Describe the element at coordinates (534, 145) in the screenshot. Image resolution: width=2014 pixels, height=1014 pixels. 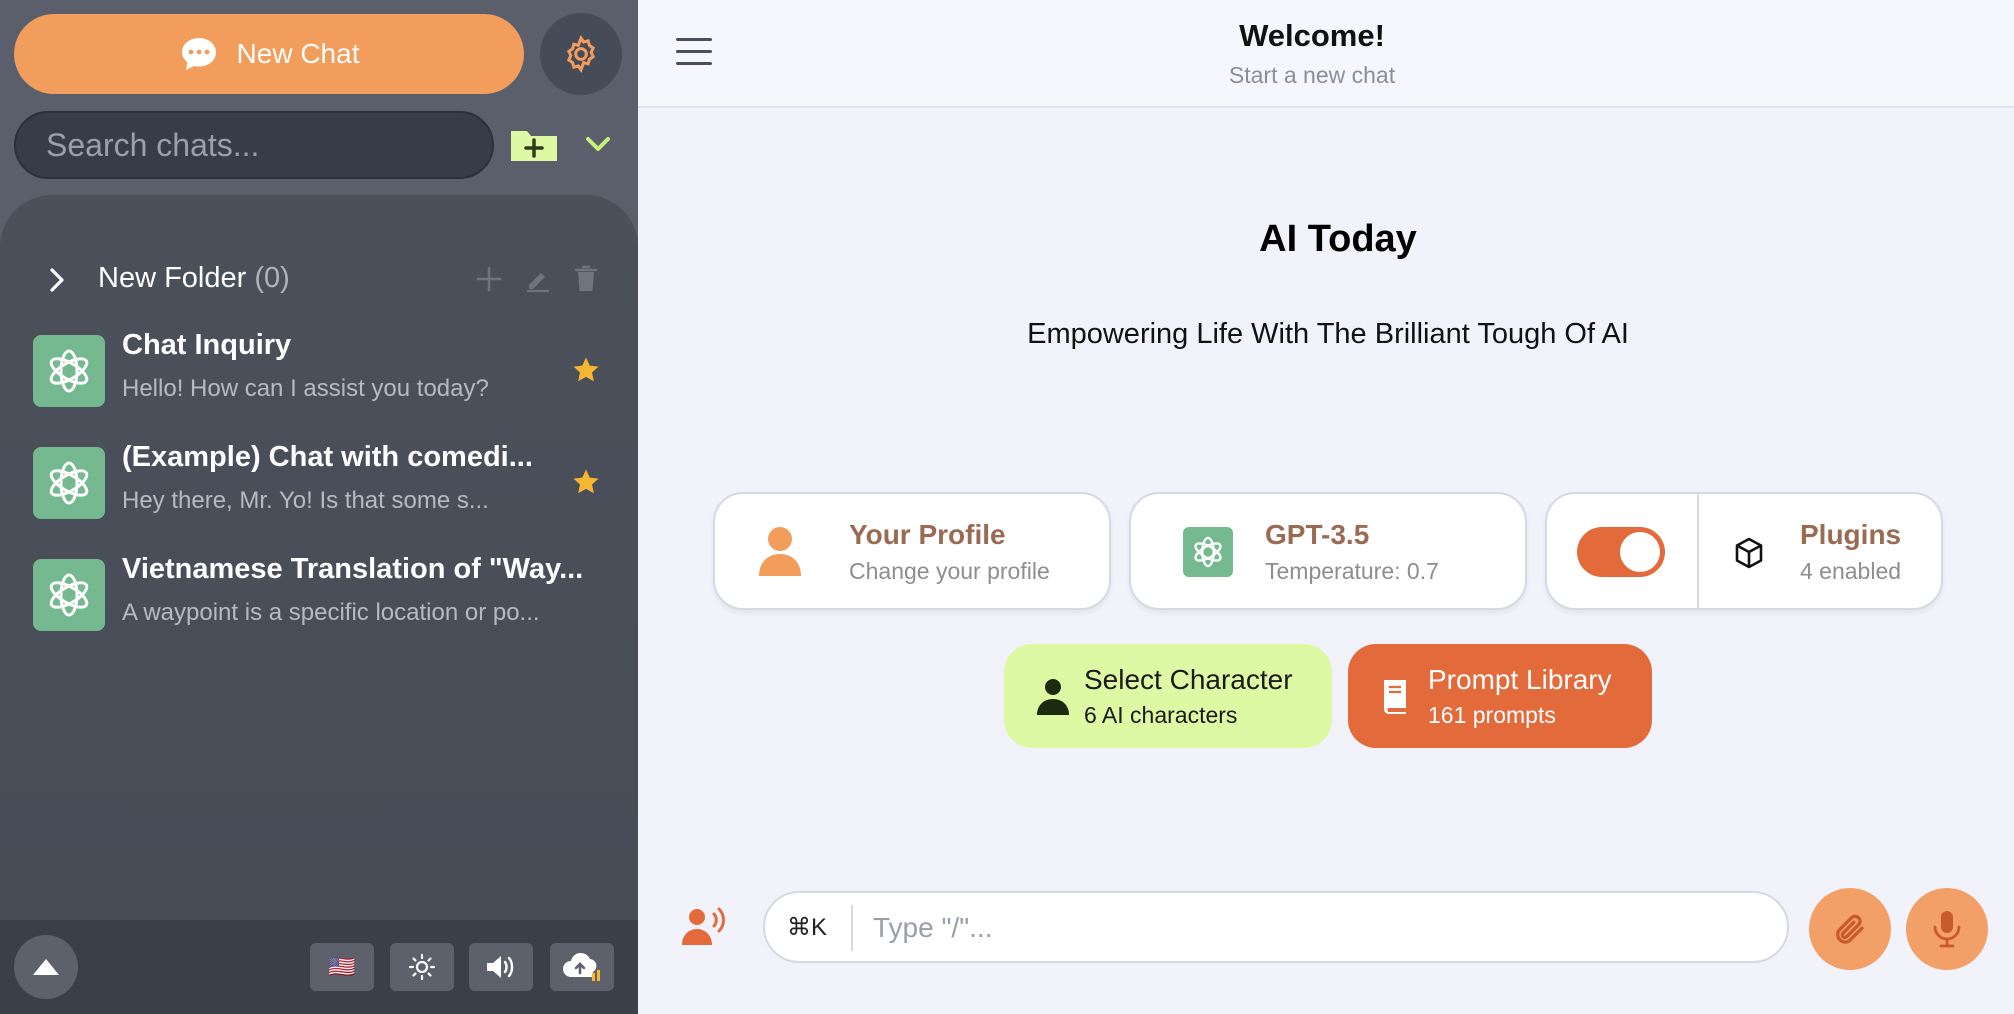
I see `new-folder-icon` at that location.